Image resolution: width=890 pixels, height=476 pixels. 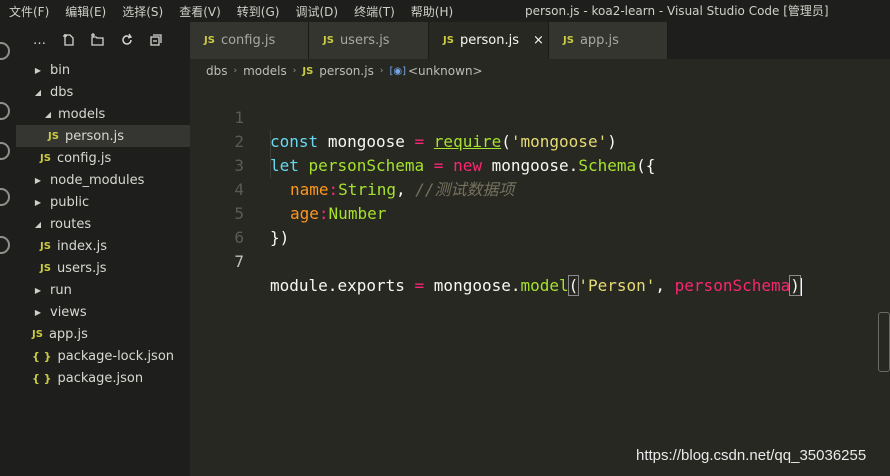 I want to click on breadcrumb-symbol: <unknown>, so click(x=445, y=71).